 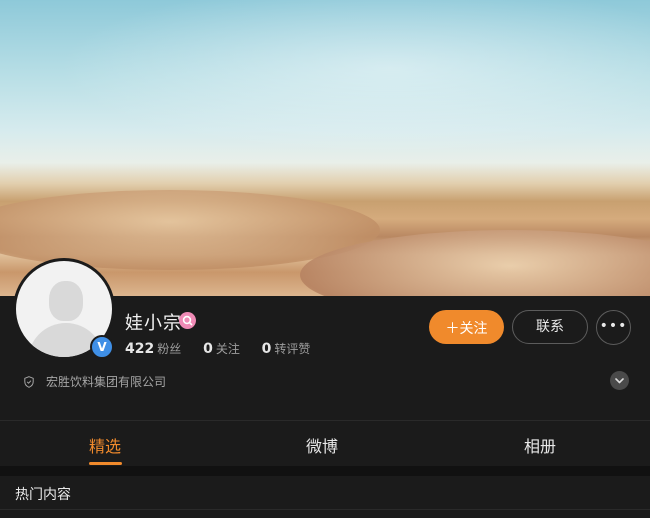 What do you see at coordinates (106, 382) in the screenshot?
I see `company-name: 宏胜饮料集团有限公司` at bounding box center [106, 382].